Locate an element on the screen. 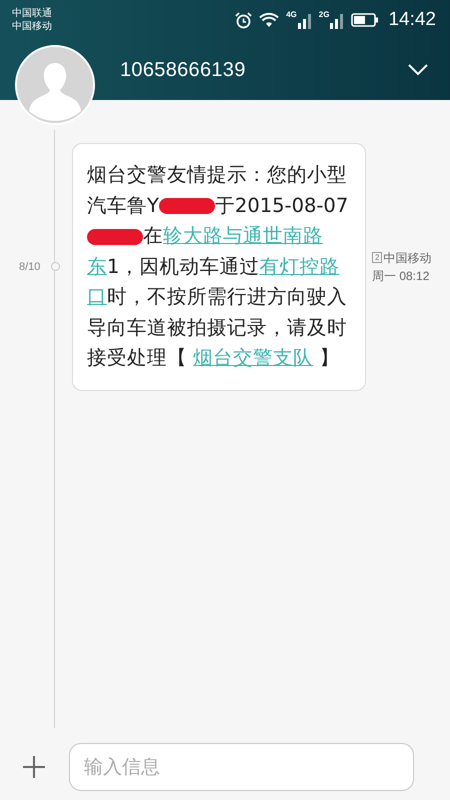 The height and width of the screenshot is (800, 450). message-link: 口 is located at coordinates (97, 296).